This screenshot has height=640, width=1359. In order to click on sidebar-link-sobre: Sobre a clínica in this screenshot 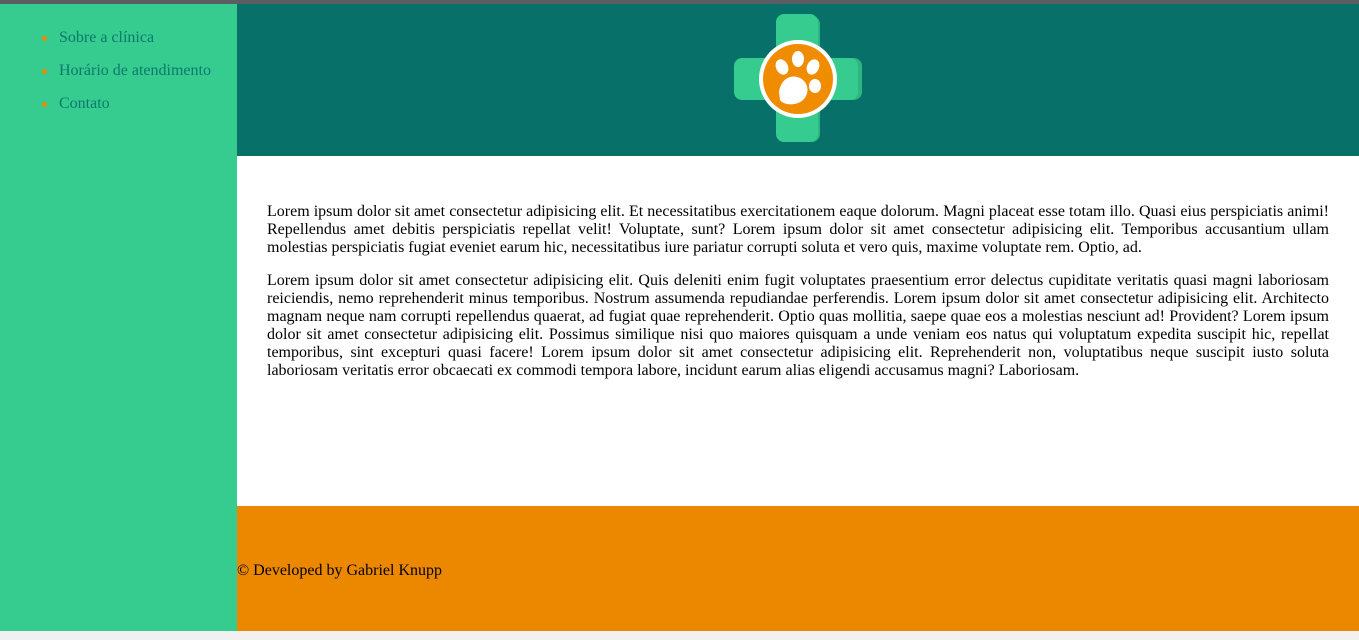, I will do `click(106, 38)`.